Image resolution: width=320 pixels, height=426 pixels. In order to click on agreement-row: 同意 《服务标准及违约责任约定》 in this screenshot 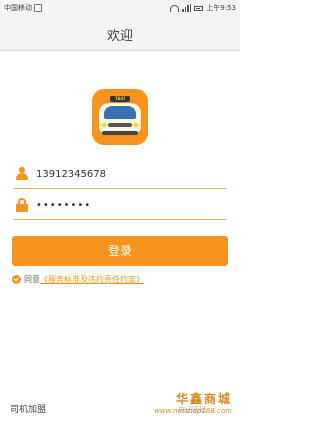, I will do `click(122, 279)`.